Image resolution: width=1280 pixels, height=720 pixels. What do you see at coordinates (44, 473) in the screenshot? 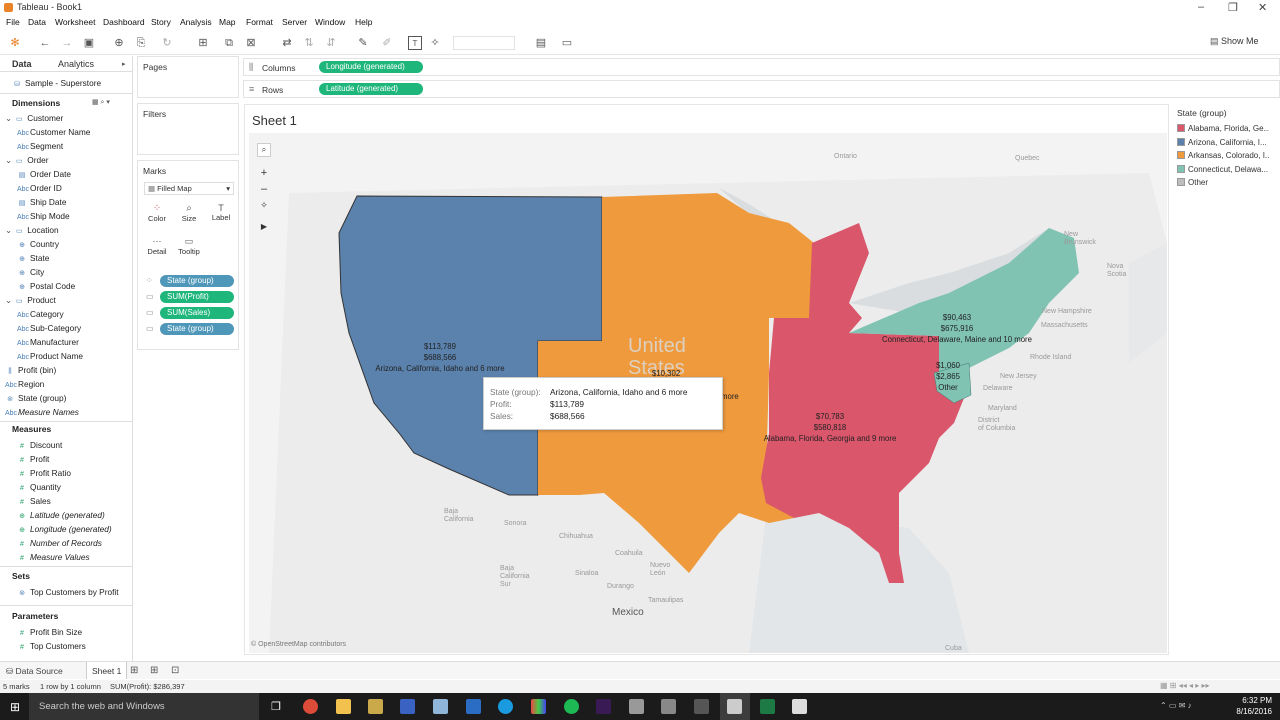
I see `measure-item: # Profit Ratio` at bounding box center [44, 473].